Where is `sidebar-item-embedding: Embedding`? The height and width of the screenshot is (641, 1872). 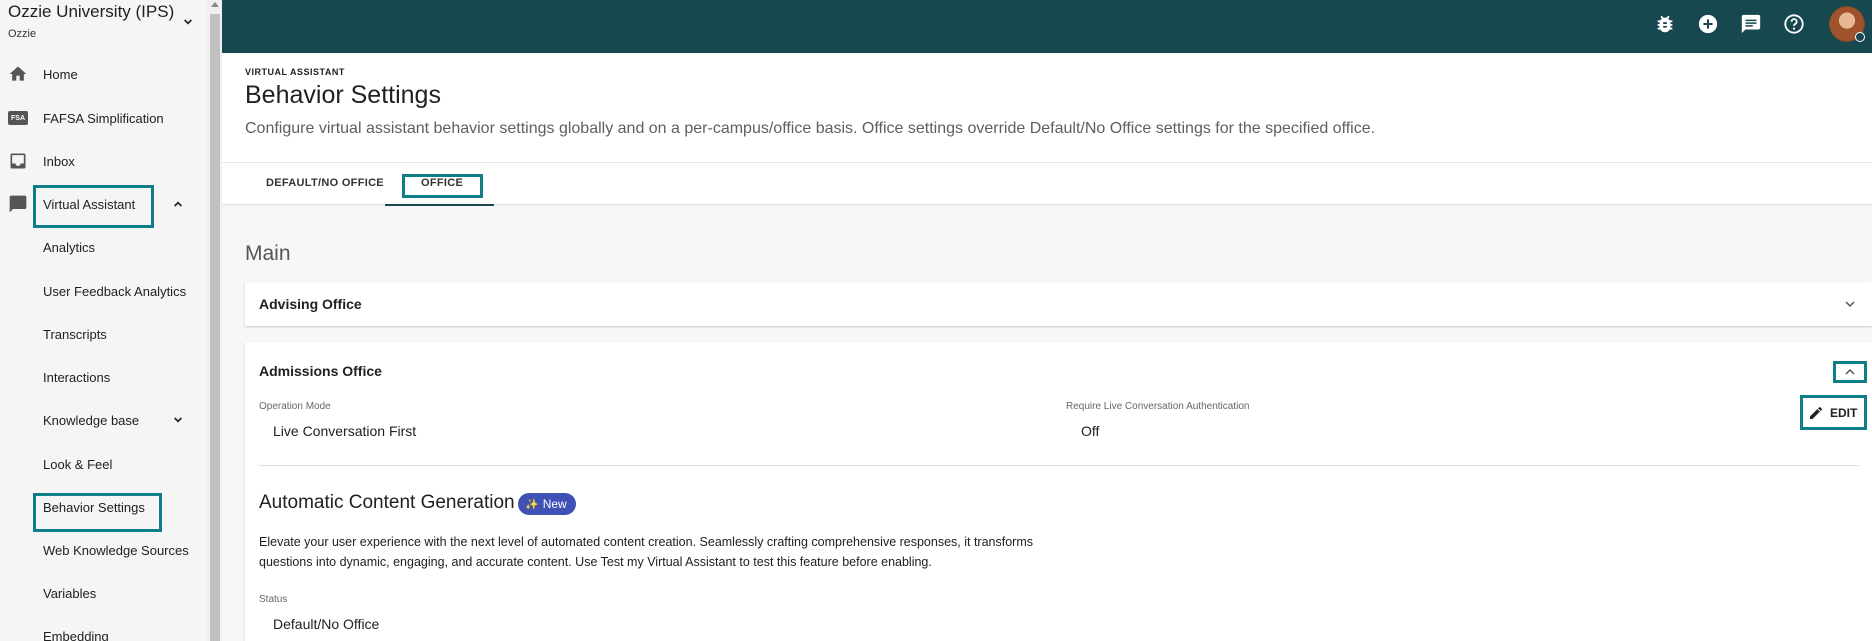
sidebar-item-embedding: Embedding is located at coordinates (103, 629).